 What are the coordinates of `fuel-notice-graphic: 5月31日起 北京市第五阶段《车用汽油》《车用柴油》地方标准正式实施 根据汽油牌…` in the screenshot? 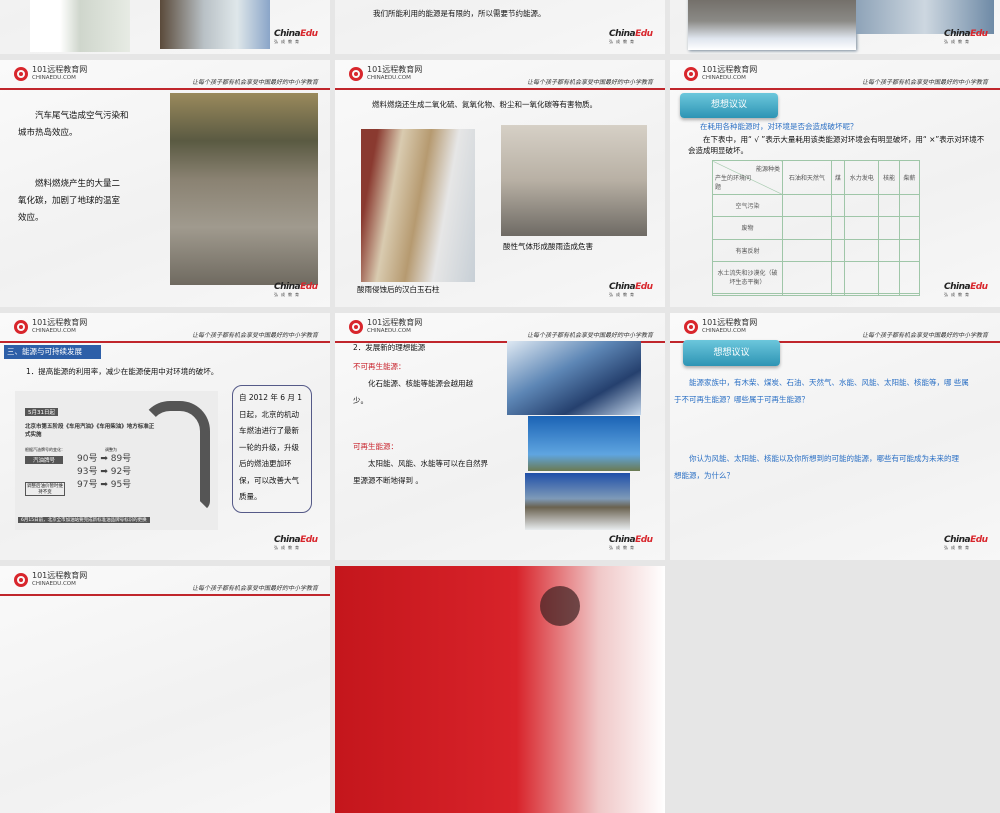 It's located at (116, 460).